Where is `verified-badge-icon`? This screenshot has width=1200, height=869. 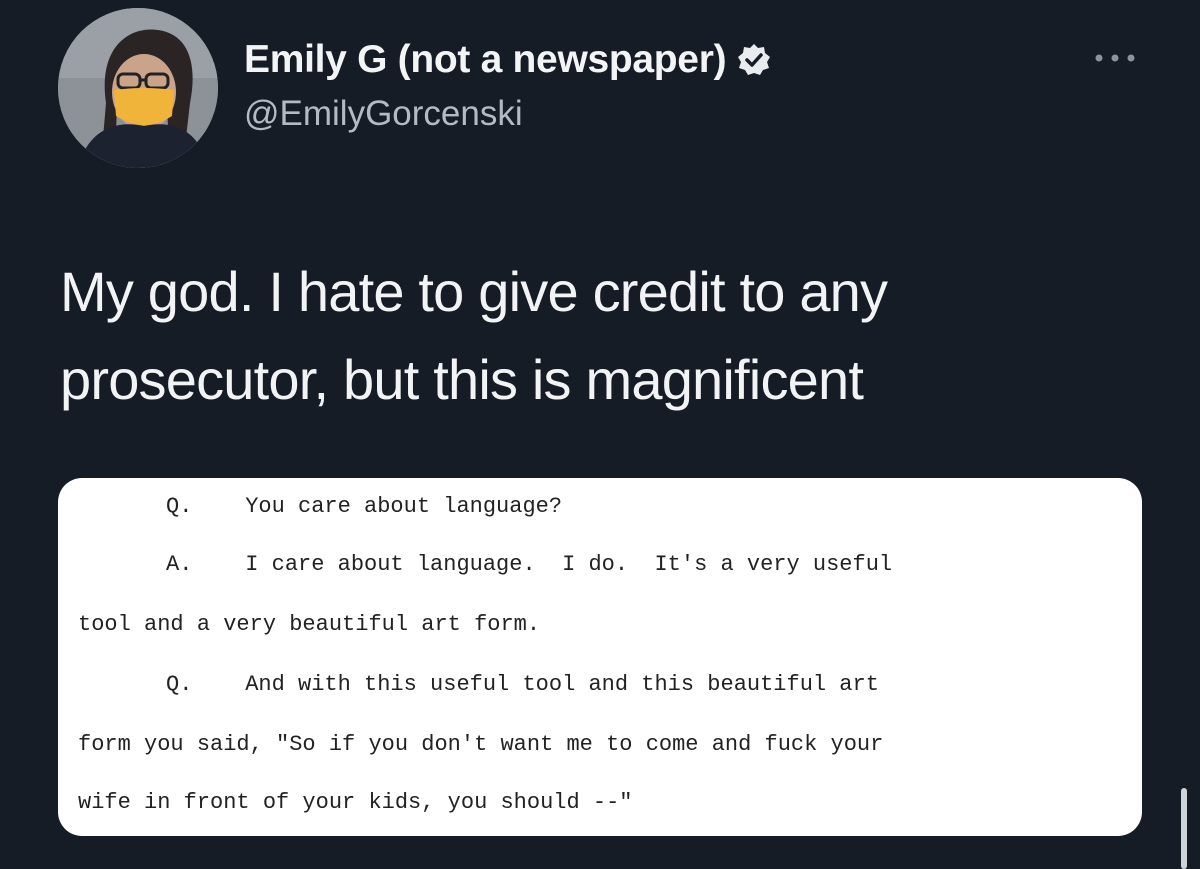
verified-badge-icon is located at coordinates (754, 60).